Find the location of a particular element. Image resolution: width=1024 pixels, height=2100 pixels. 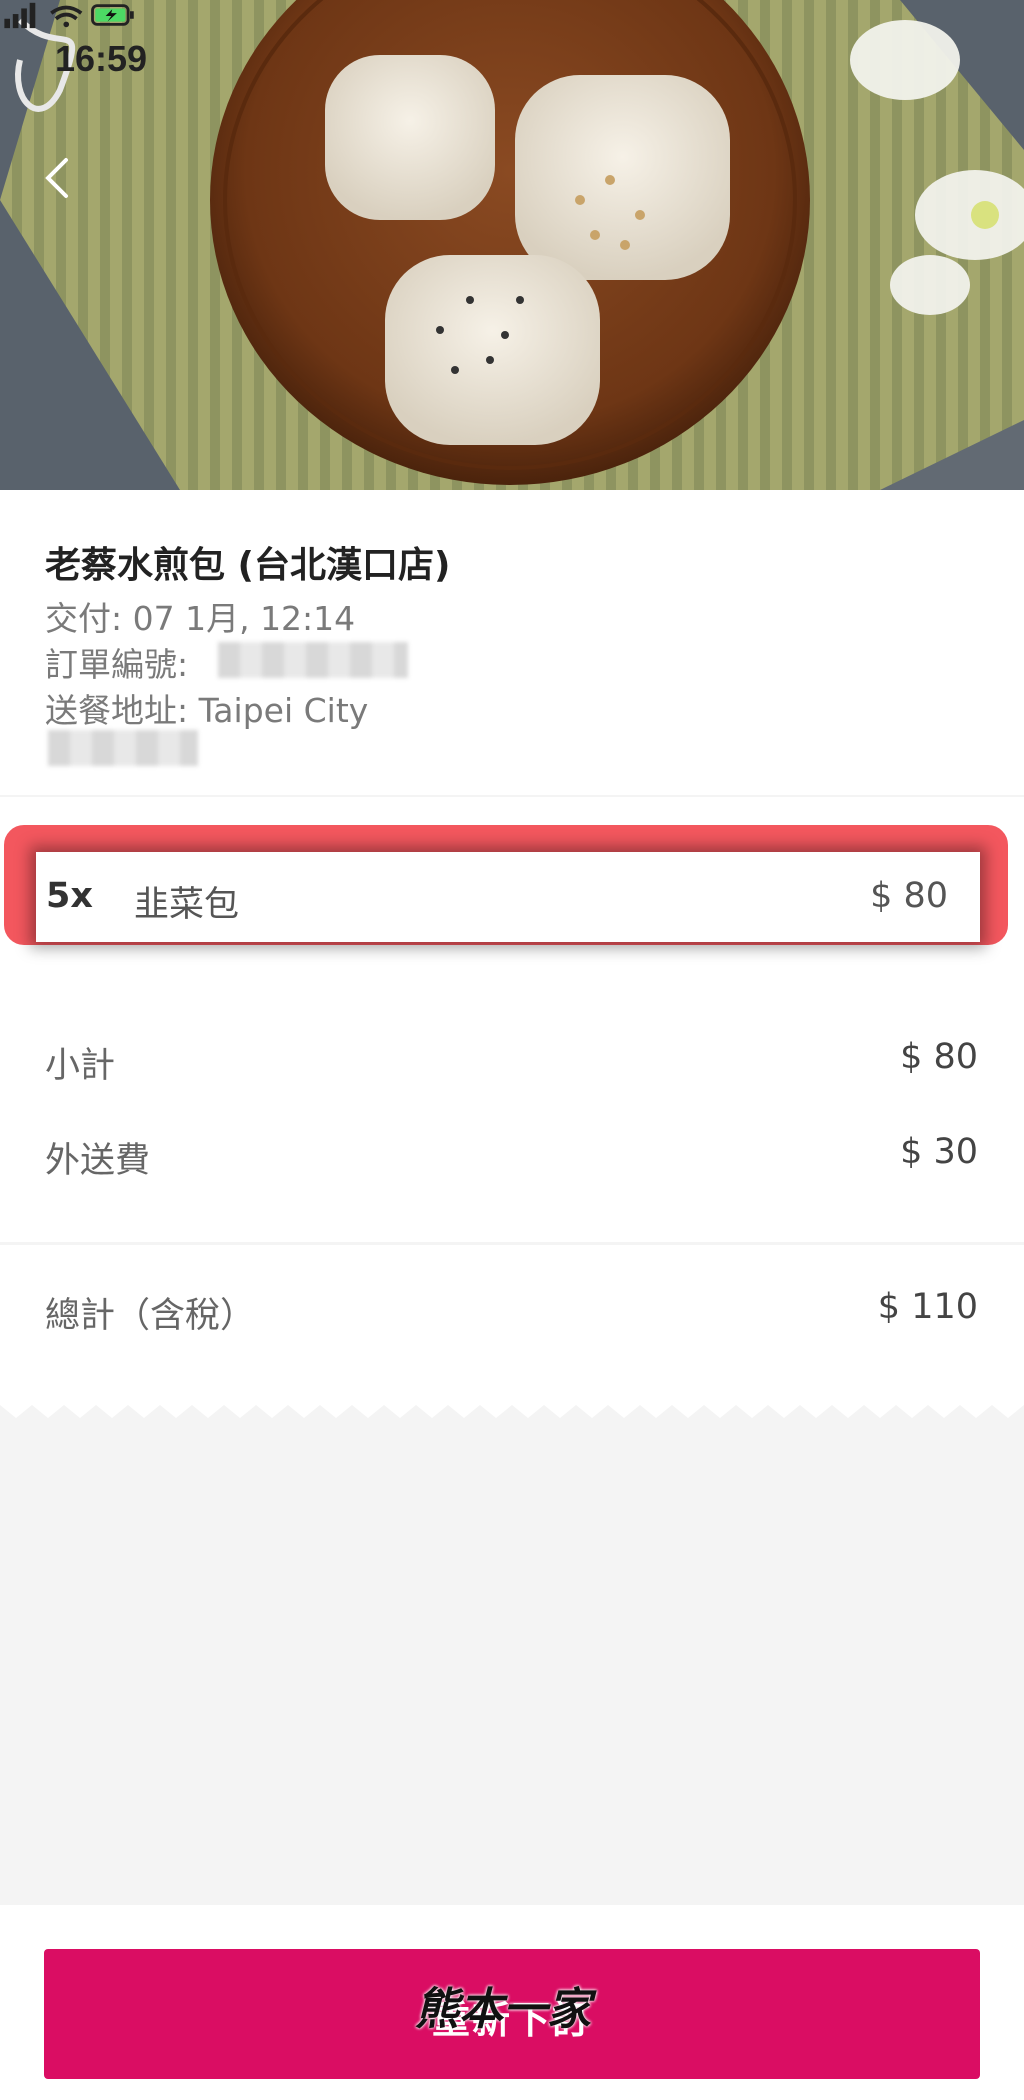

address-redacted is located at coordinates (123, 748).